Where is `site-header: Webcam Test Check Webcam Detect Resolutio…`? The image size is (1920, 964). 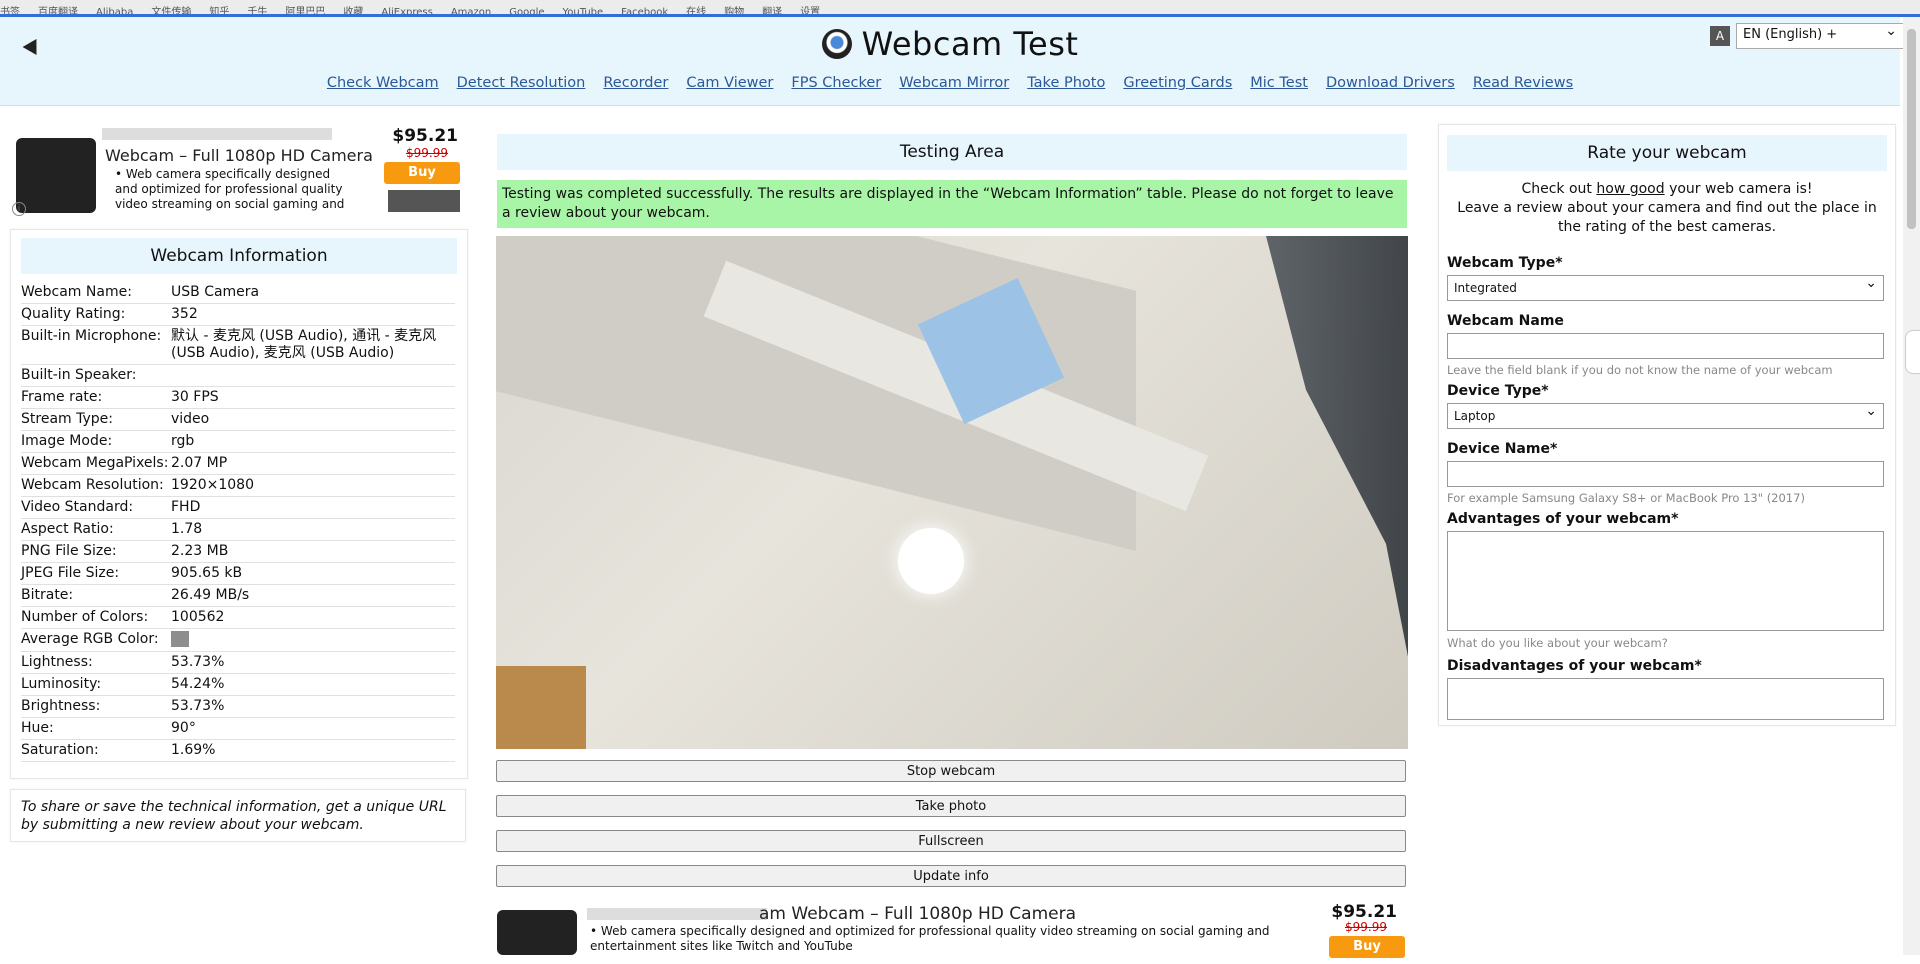 site-header: Webcam Test Check Webcam Detect Resolutio… is located at coordinates (952, 61).